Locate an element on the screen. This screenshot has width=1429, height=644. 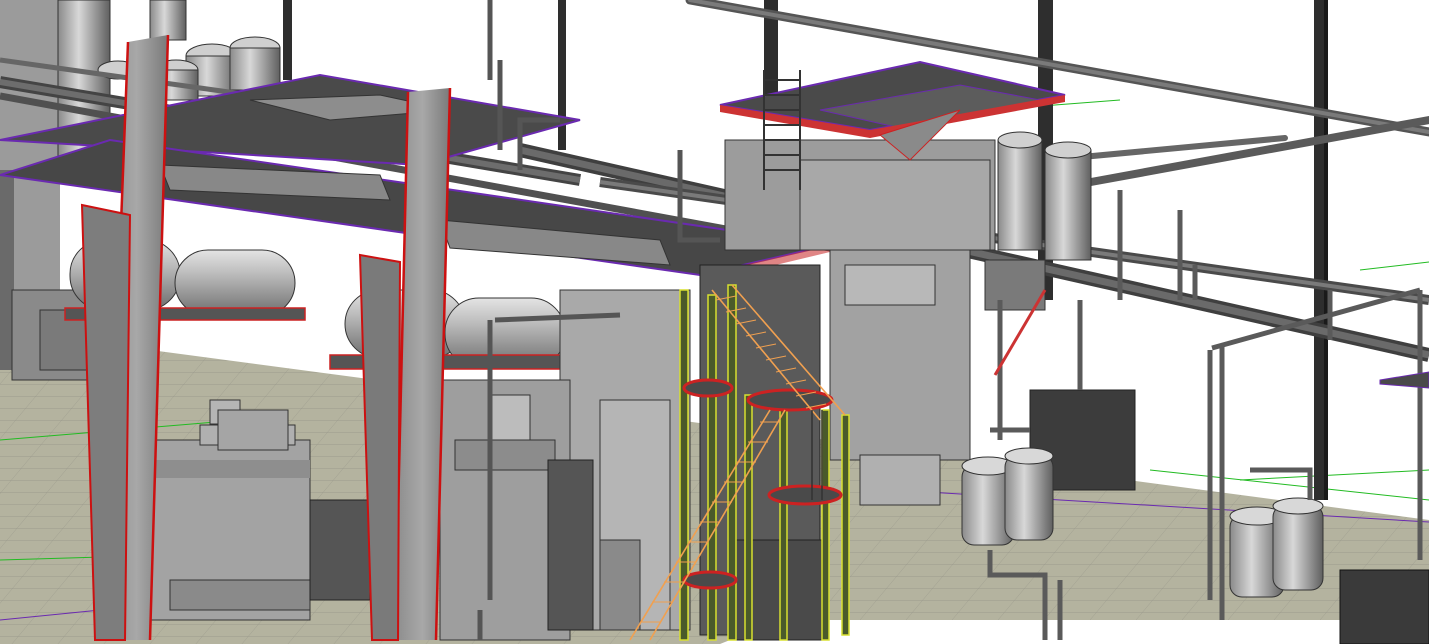
vertical-vessel-far-right-b is located at coordinates (1298, 544).